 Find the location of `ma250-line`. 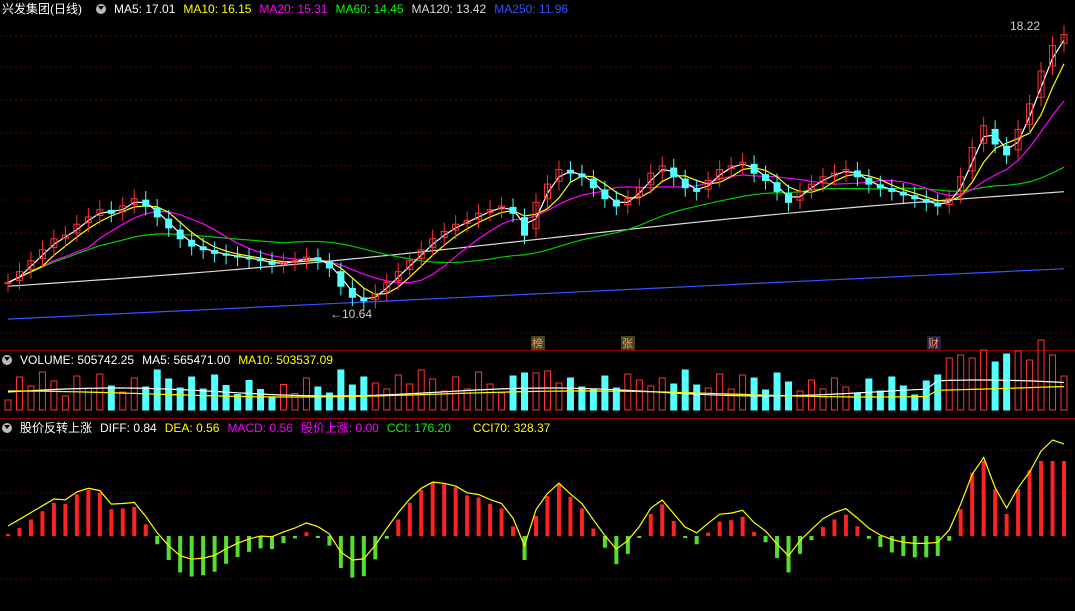

ma250-line is located at coordinates (536, 294).